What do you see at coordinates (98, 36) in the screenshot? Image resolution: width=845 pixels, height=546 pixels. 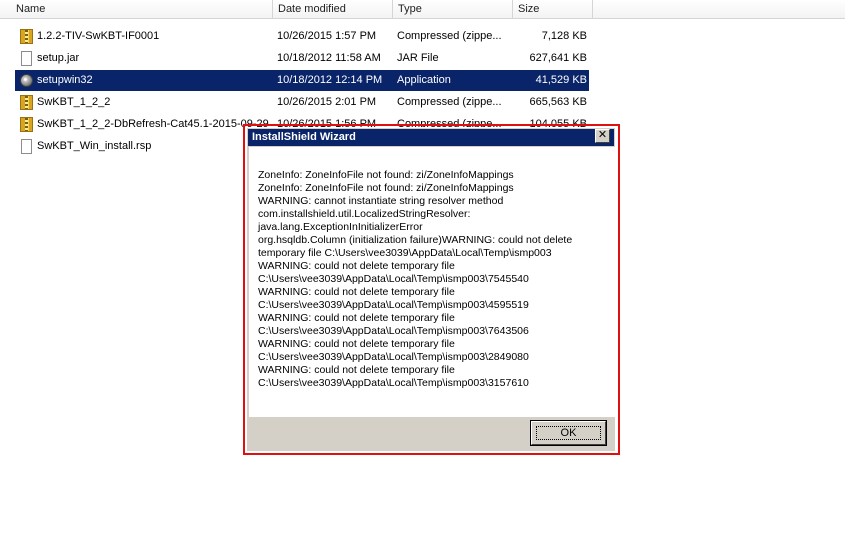 I see `file-name: 1.2.2-TIV-SwKBT-IF0001` at bounding box center [98, 36].